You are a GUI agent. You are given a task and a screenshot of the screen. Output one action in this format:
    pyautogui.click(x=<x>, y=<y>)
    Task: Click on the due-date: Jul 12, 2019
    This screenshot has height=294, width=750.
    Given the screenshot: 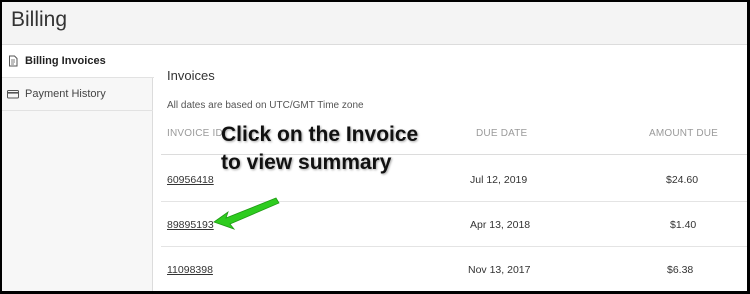 What is the action you would take?
    pyautogui.click(x=499, y=180)
    